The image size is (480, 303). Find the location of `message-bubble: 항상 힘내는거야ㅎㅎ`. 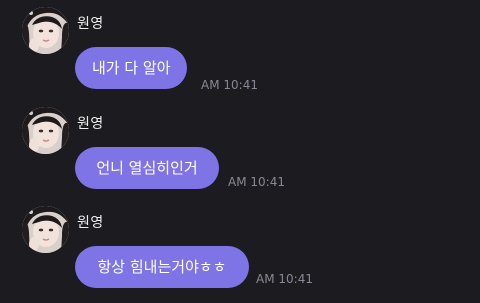

message-bubble: 항상 힘내는거야ㅎㅎ is located at coordinates (162, 267).